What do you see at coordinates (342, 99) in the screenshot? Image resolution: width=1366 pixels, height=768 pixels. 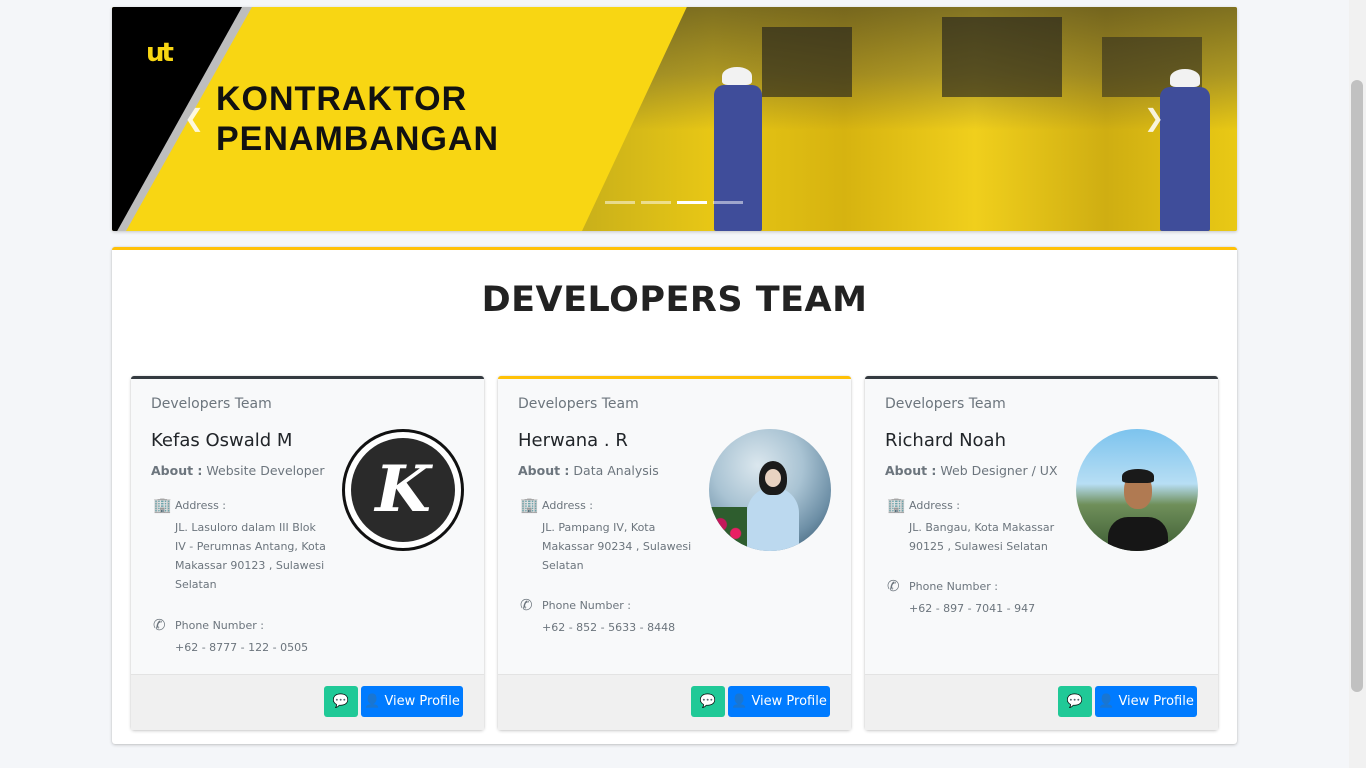 I see `banner-headline-line1: KONTRAKTOR` at bounding box center [342, 99].